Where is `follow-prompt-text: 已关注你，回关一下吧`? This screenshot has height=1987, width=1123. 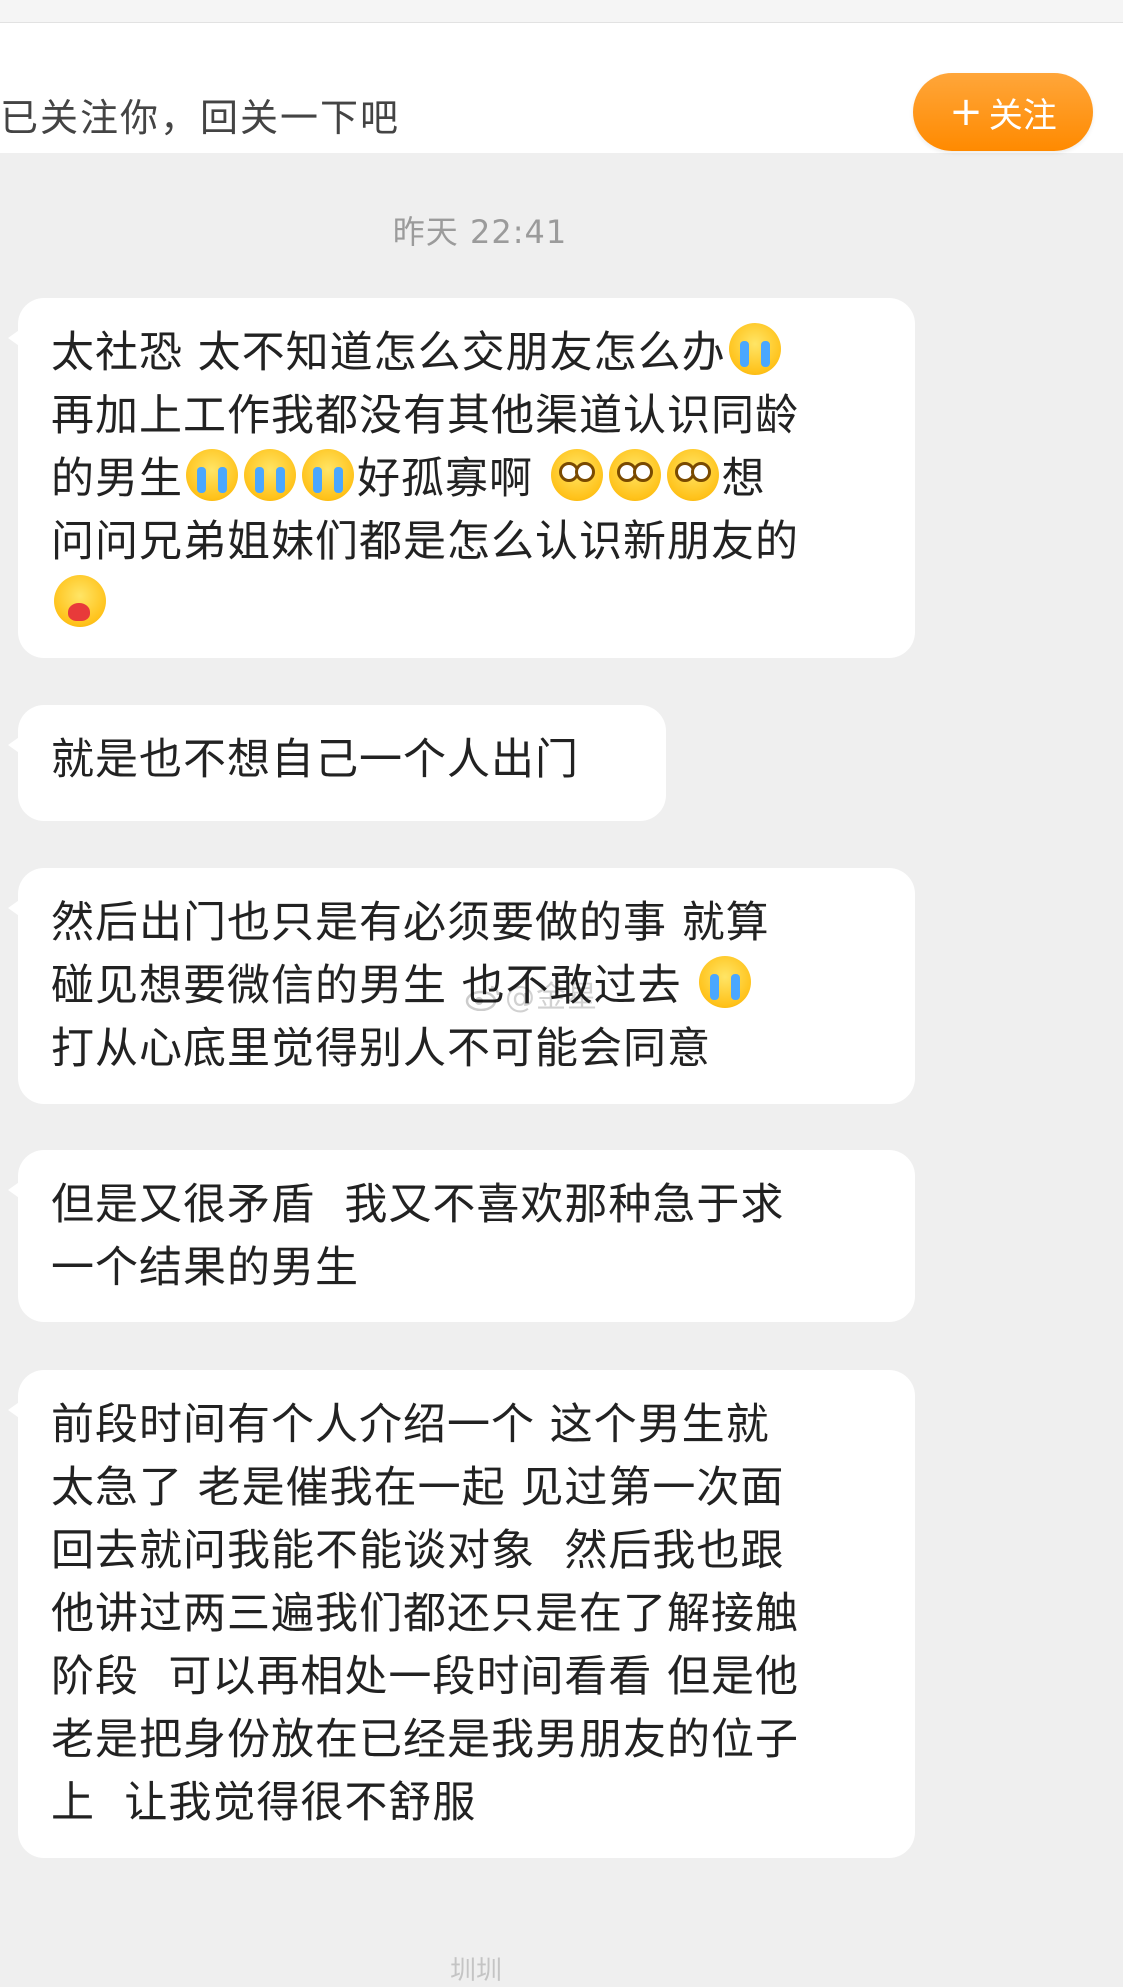 follow-prompt-text: 已关注你，回关一下吧 is located at coordinates (200, 118).